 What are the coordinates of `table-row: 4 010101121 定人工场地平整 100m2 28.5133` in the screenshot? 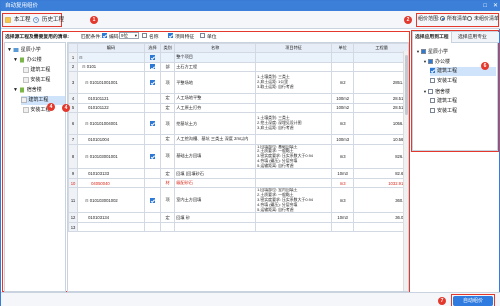 It's located at (238, 98).